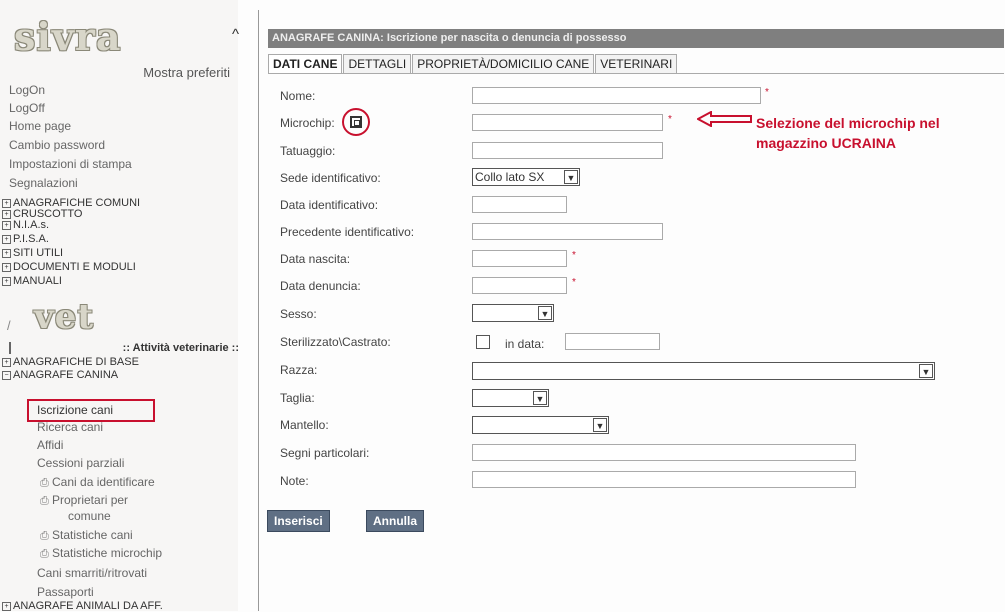  What do you see at coordinates (335, 342) in the screenshot?
I see `sterilizzato-label: Sterilizzato\Castrato:` at bounding box center [335, 342].